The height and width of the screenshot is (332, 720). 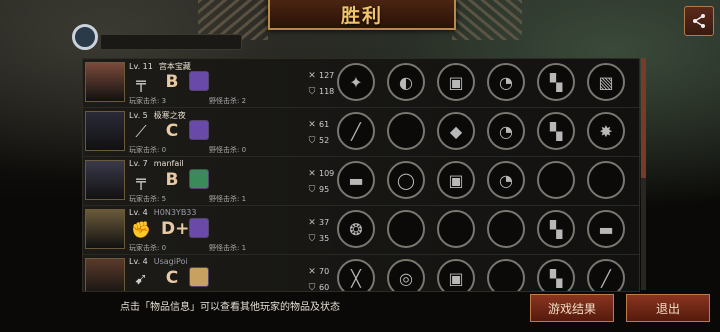 I want to click on defense-value: 52, so click(x=324, y=140).